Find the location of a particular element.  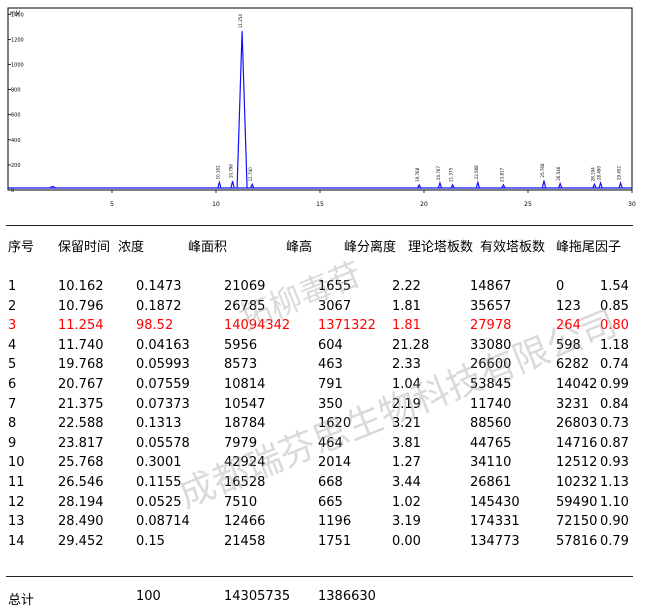

table-cell: 10.162 is located at coordinates (81, 286).